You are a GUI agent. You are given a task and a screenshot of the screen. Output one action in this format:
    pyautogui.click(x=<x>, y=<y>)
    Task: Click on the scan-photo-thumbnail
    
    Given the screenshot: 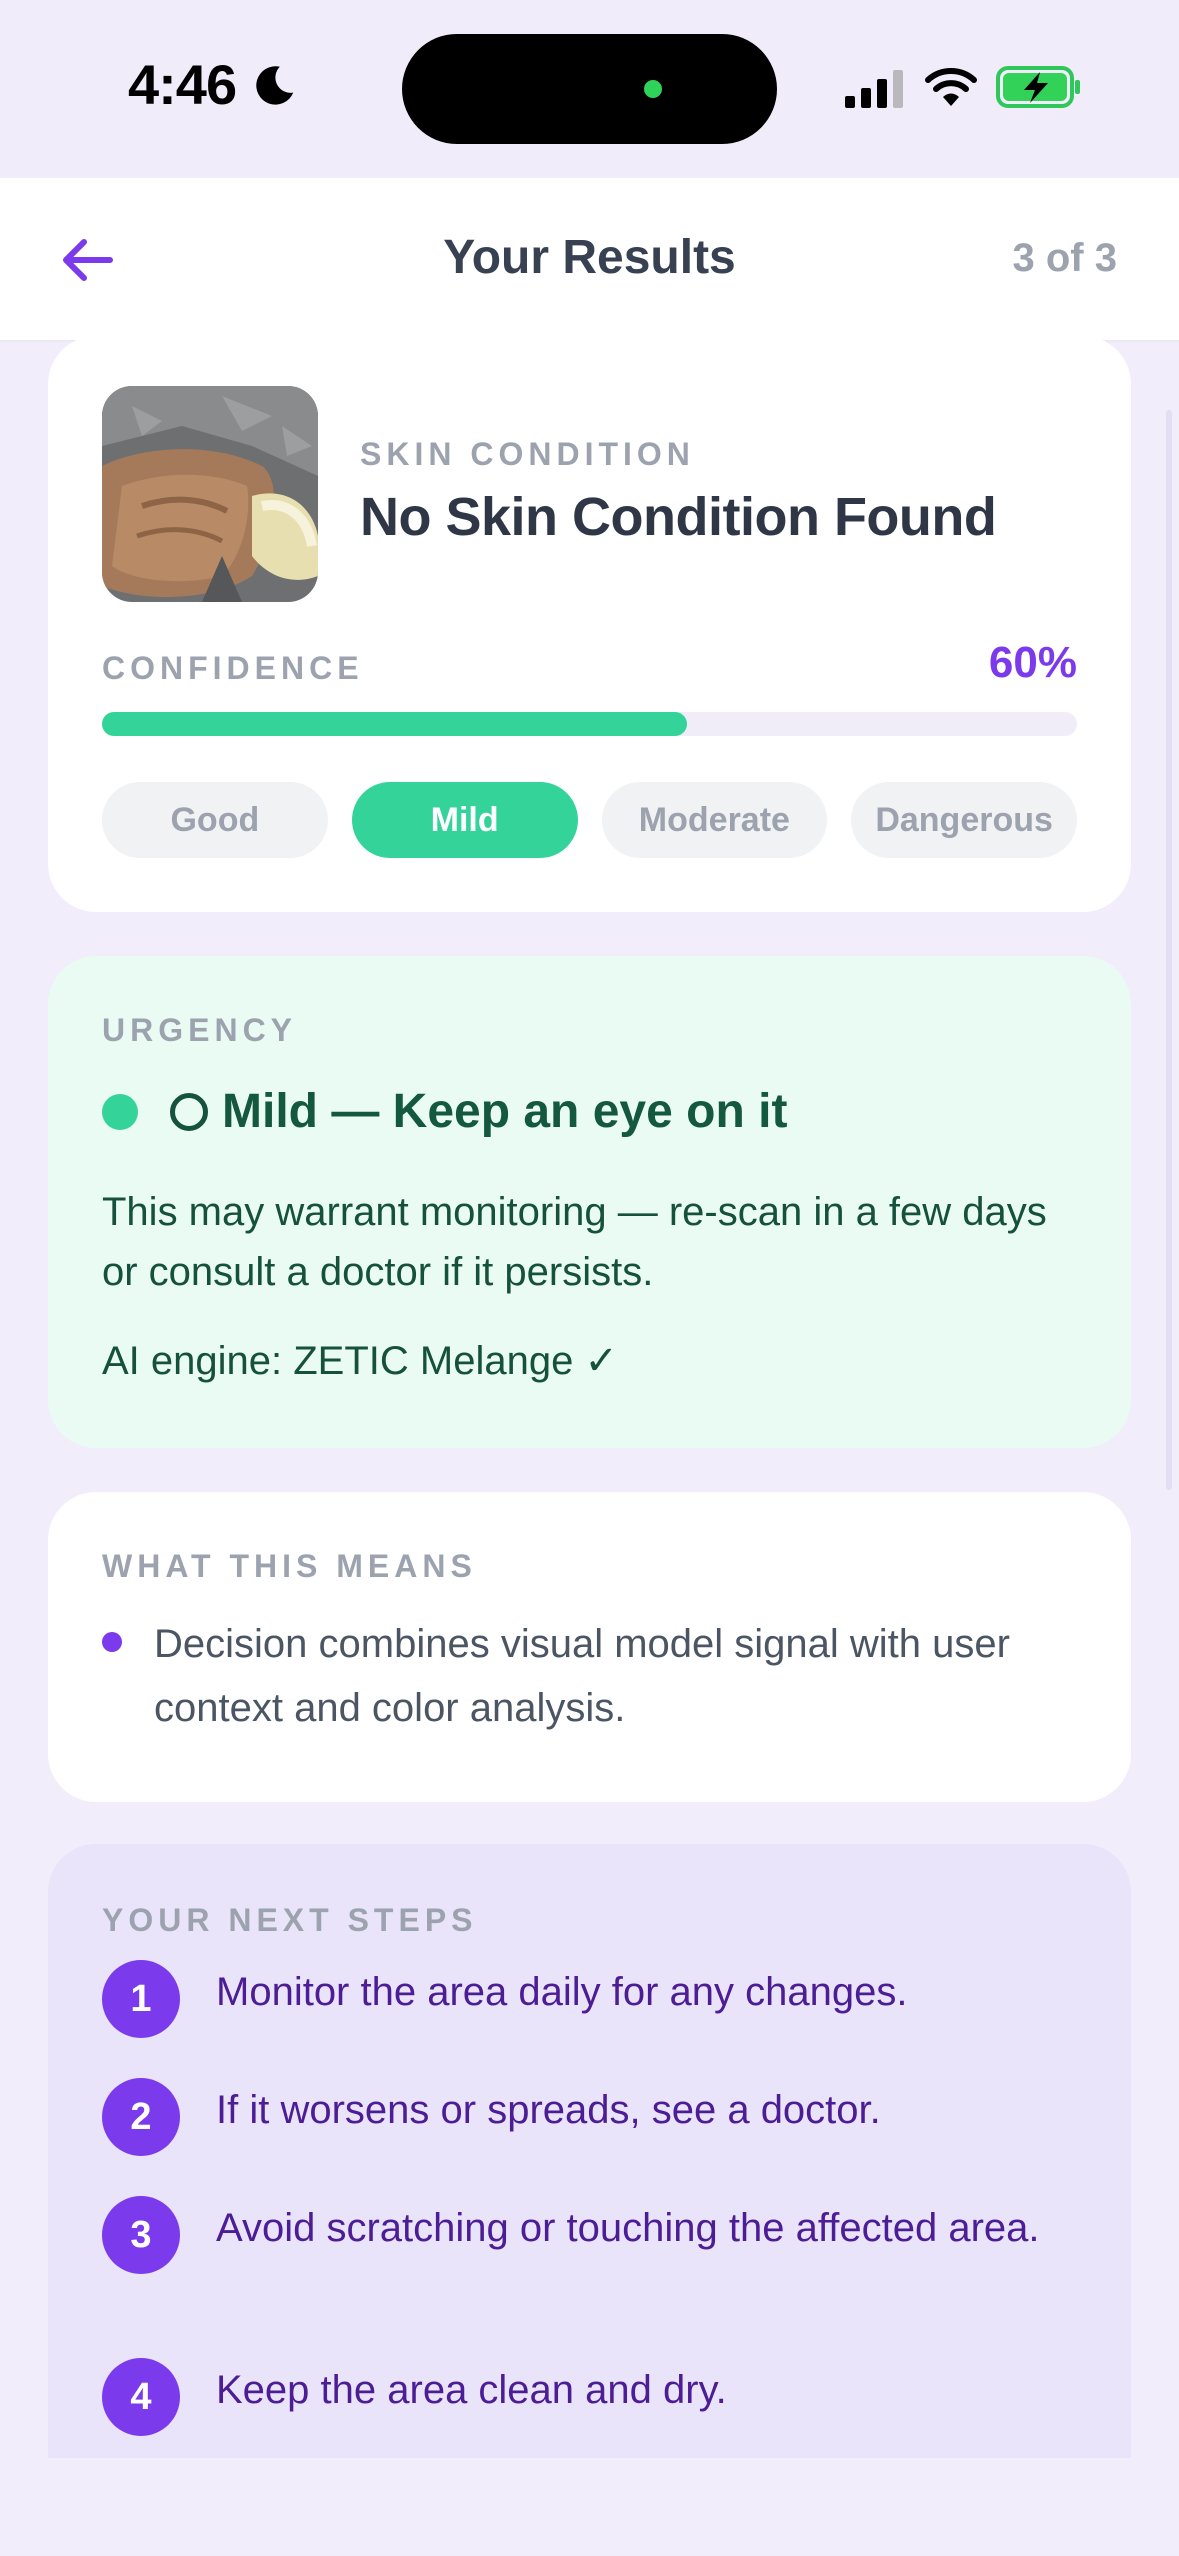 What is the action you would take?
    pyautogui.click(x=210, y=494)
    